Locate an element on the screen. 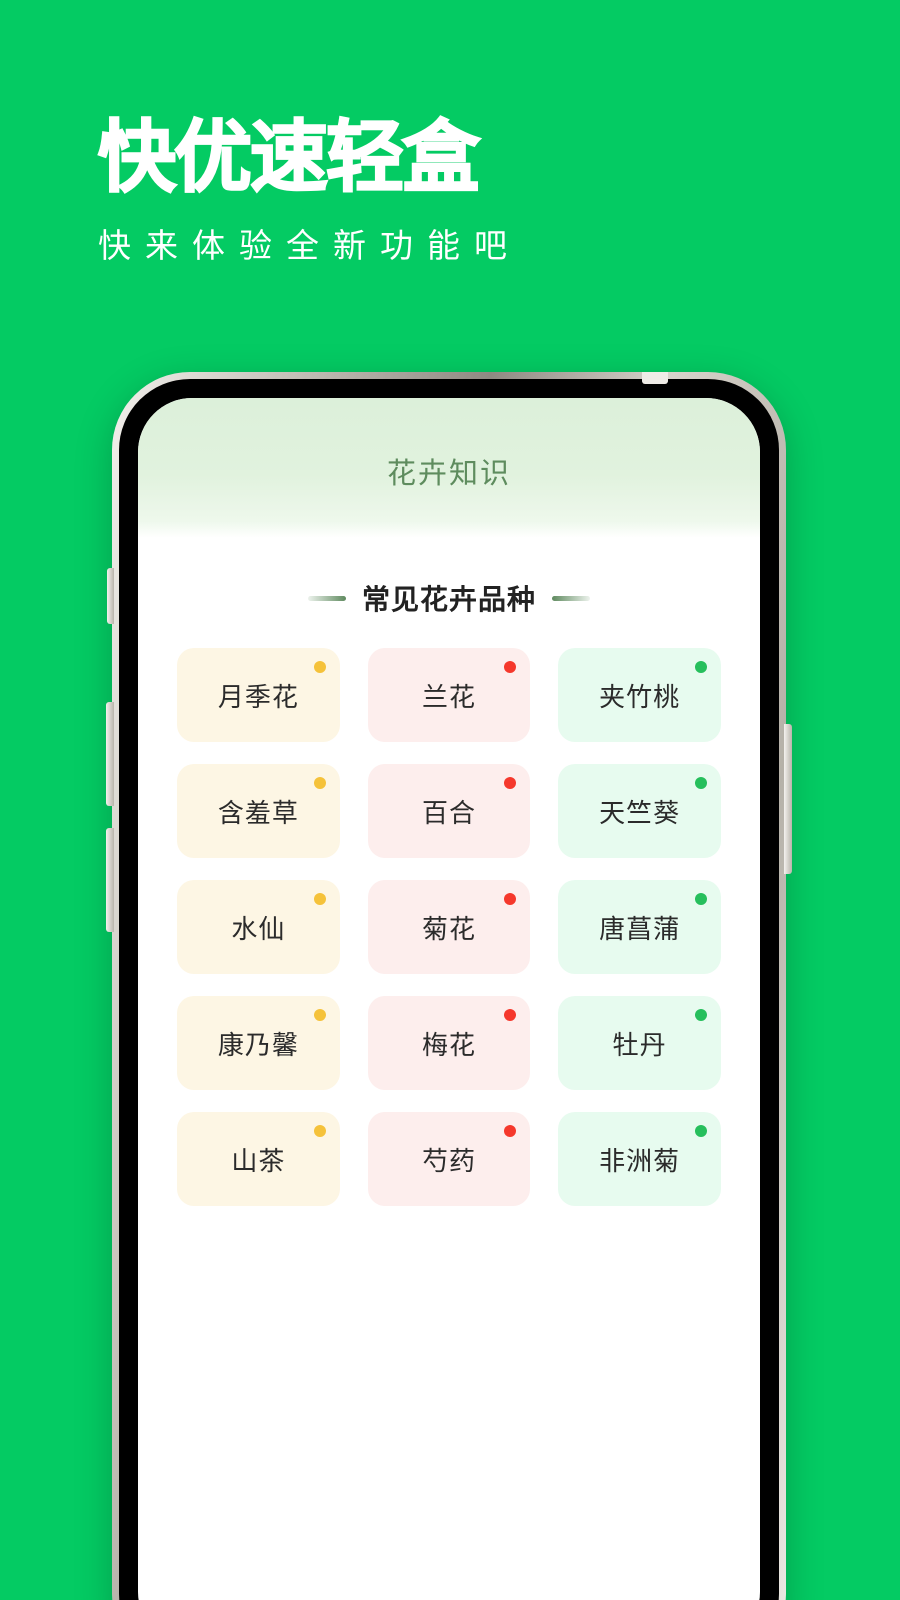 This screenshot has width=900, height=1600. flower-card-label: 非洲菊 is located at coordinates (640, 1160).